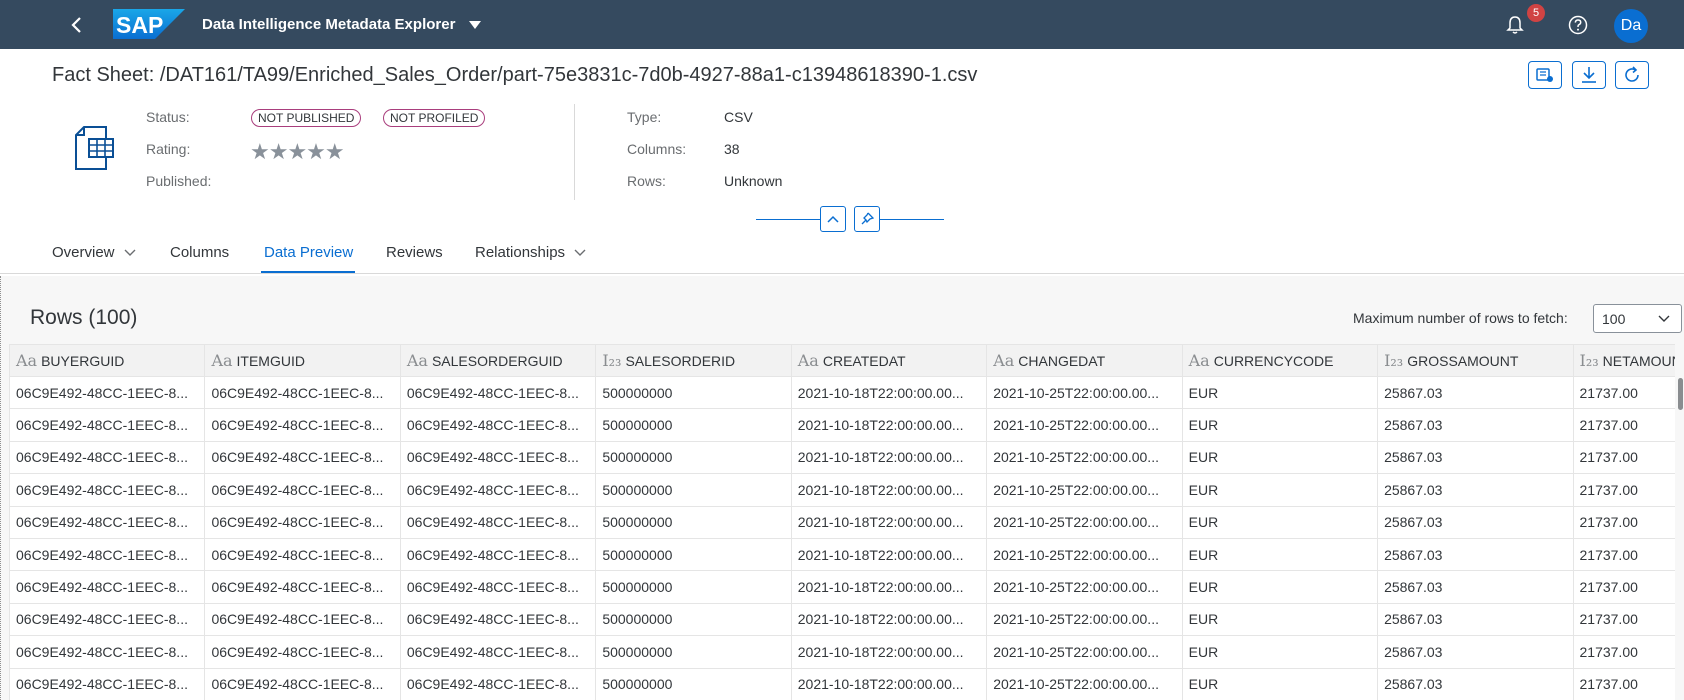 The width and height of the screenshot is (1684, 700). I want to click on fetch-limit-select: 100, so click(1637, 318).